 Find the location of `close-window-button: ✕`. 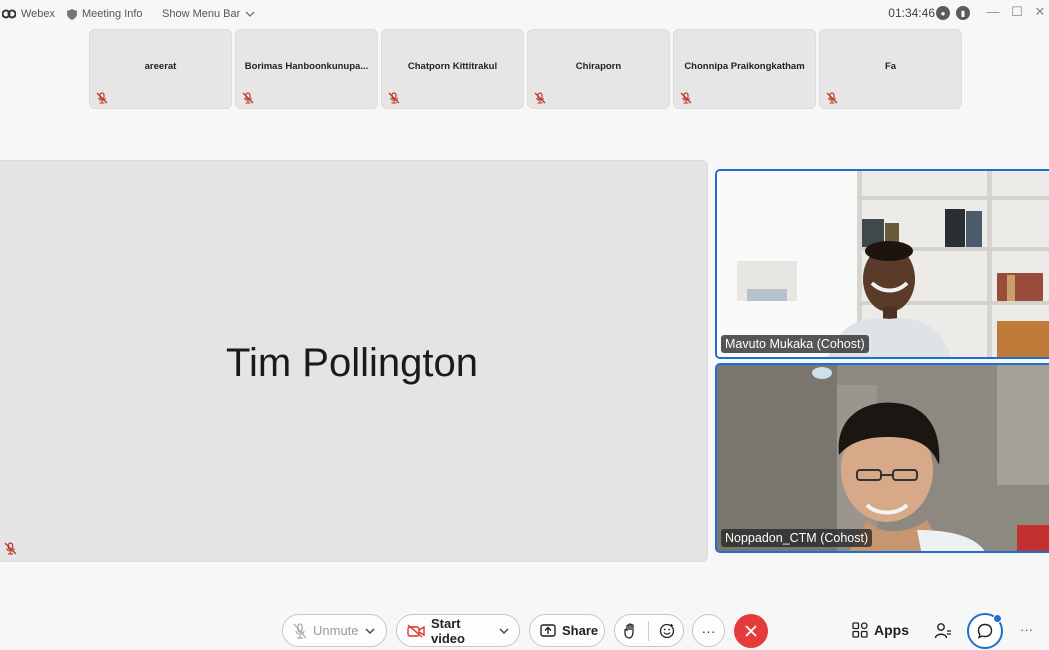

close-window-button: ✕ is located at coordinates (1039, 12).